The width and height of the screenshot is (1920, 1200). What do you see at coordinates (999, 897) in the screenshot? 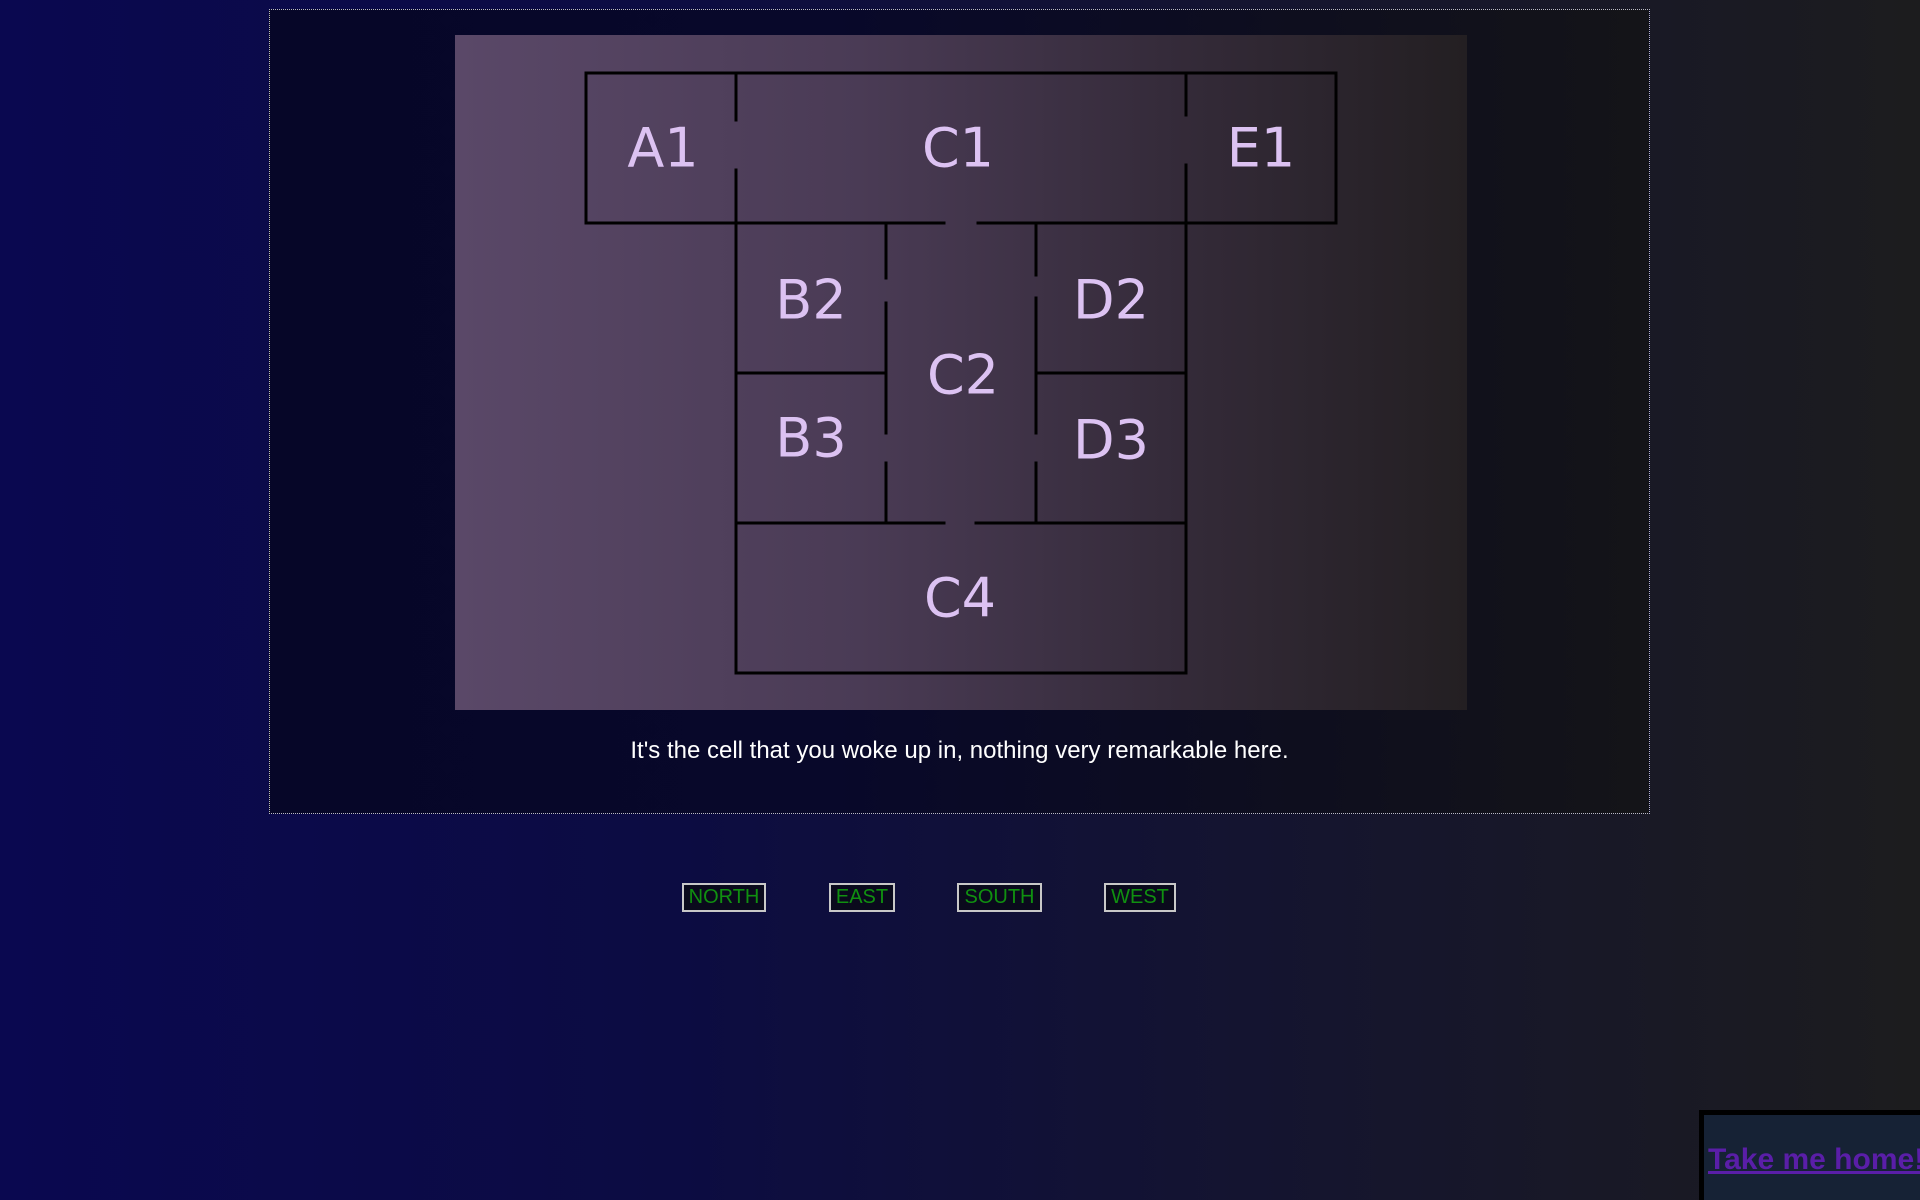
I see `south-button: SOUTH` at bounding box center [999, 897].